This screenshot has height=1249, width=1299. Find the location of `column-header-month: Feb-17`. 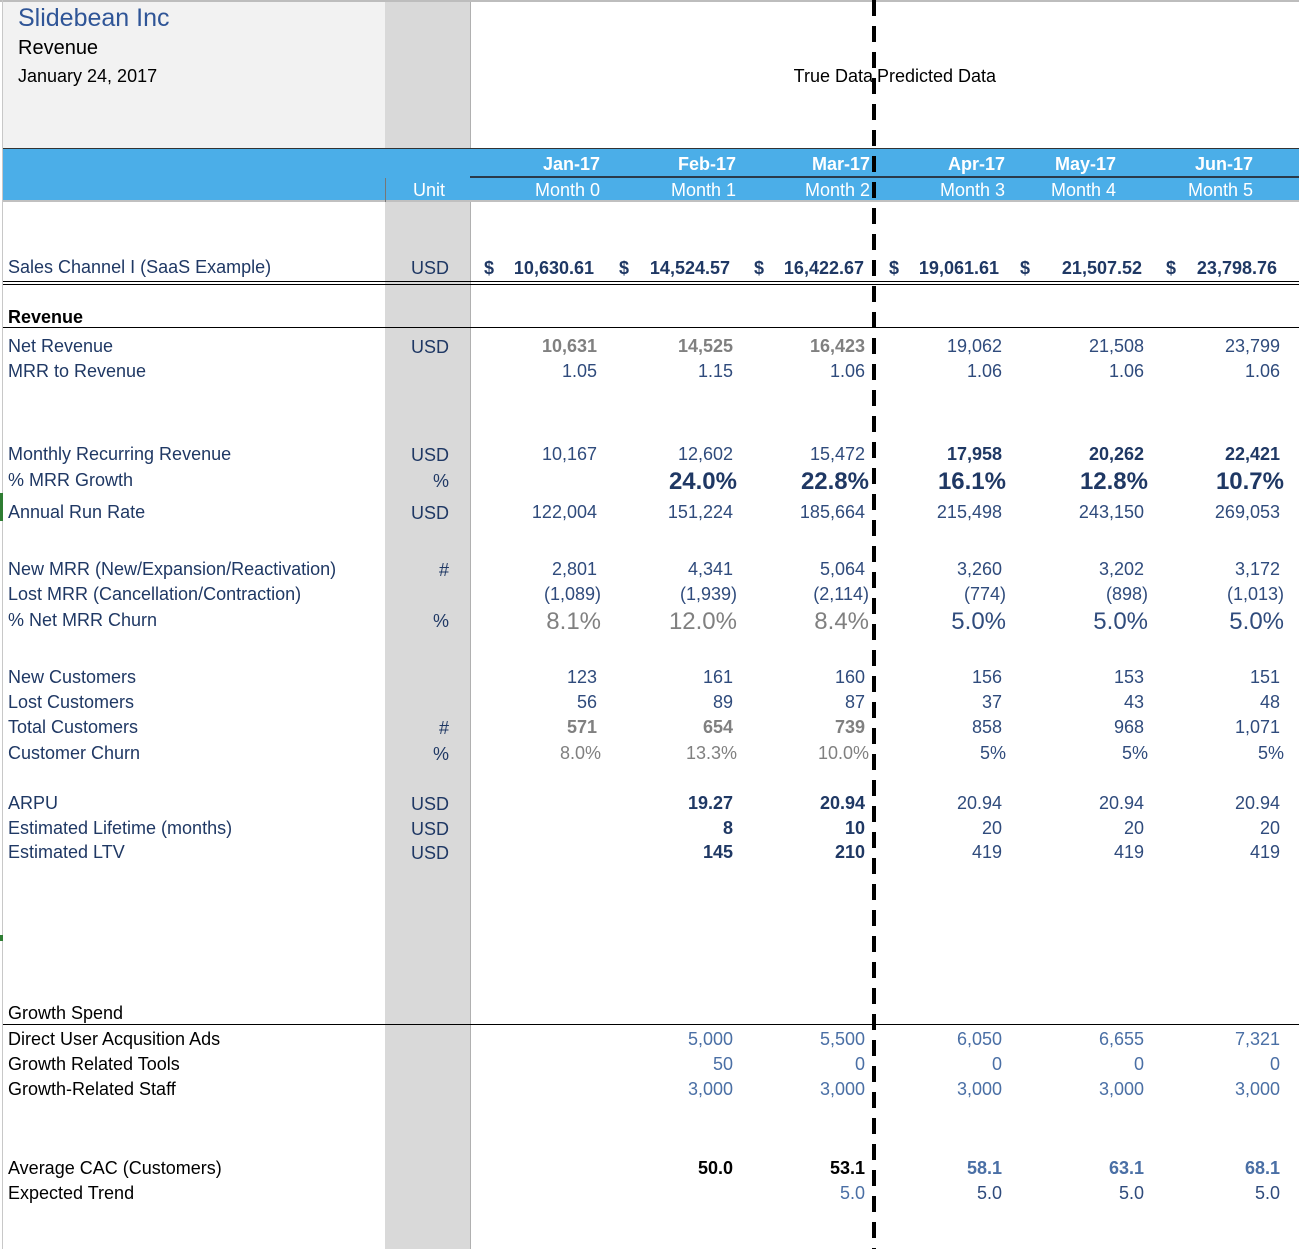

column-header-month: Feb-17 is located at coordinates (676, 164).